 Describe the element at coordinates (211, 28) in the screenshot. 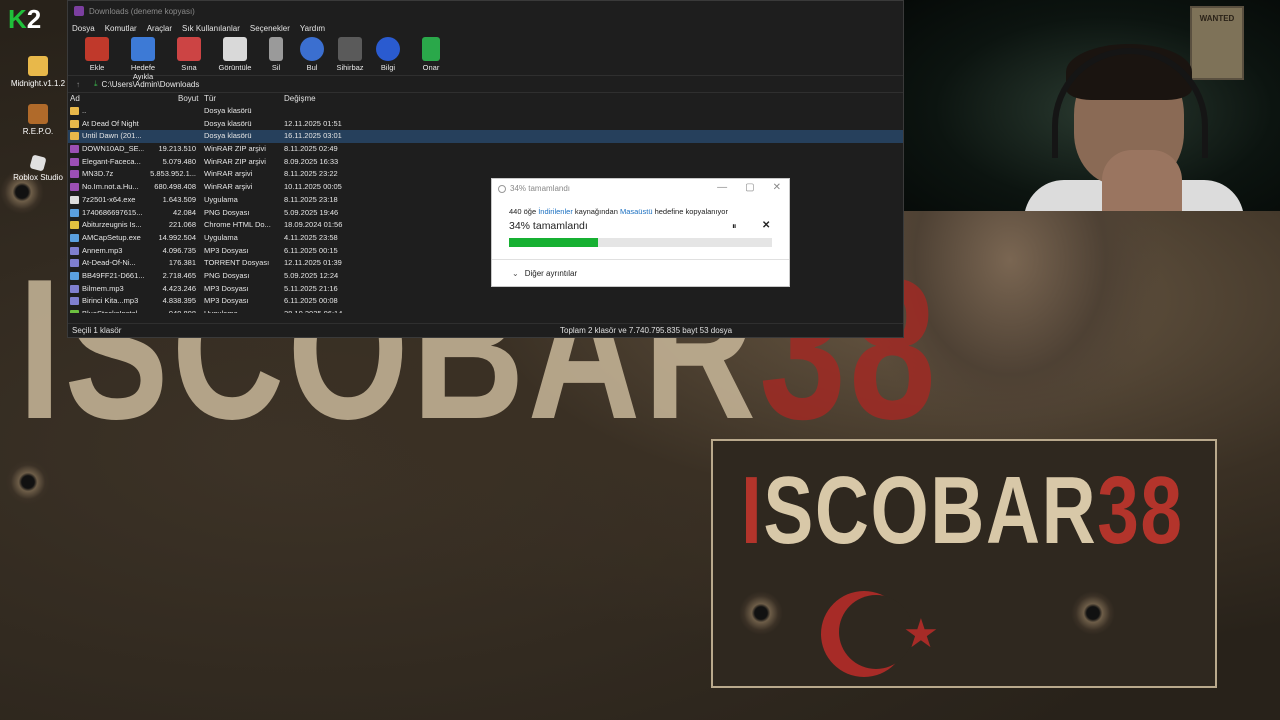

I see `menu-sik-kullanilanlar: Sık Kullanılanlar` at that location.